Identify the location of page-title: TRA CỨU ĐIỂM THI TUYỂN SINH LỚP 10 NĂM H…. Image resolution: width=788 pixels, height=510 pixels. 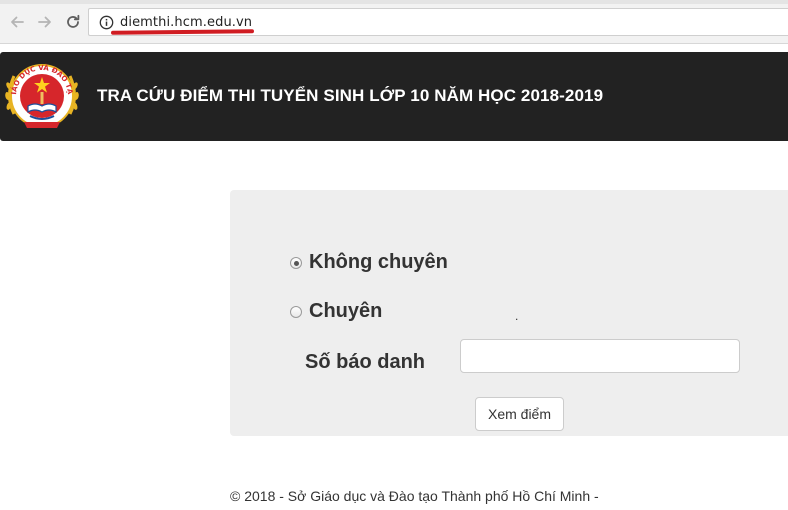
(350, 95).